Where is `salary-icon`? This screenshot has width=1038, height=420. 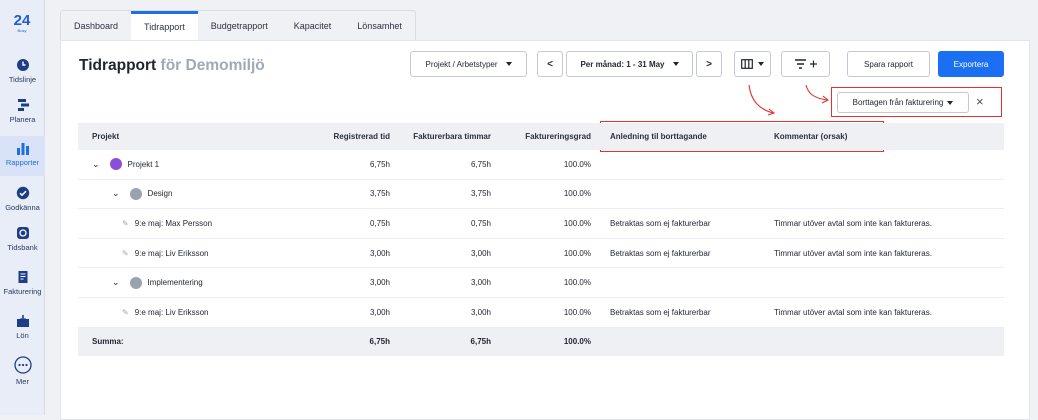
salary-icon is located at coordinates (22, 321).